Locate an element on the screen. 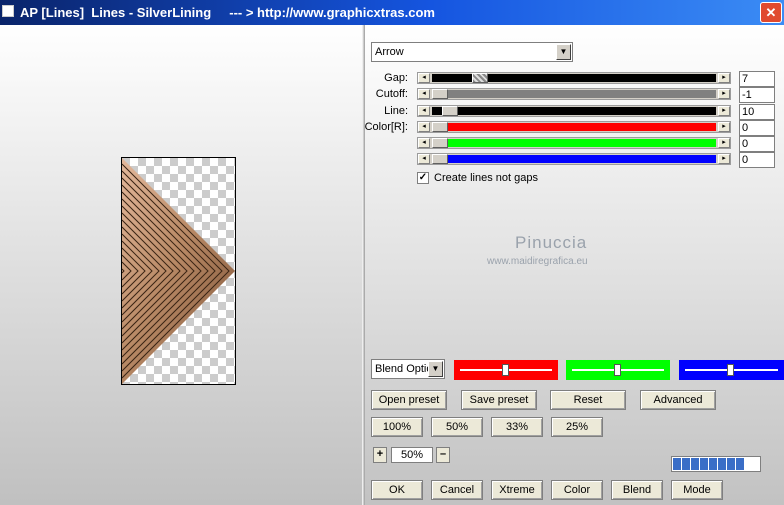  red-blend-slider is located at coordinates (506, 370).